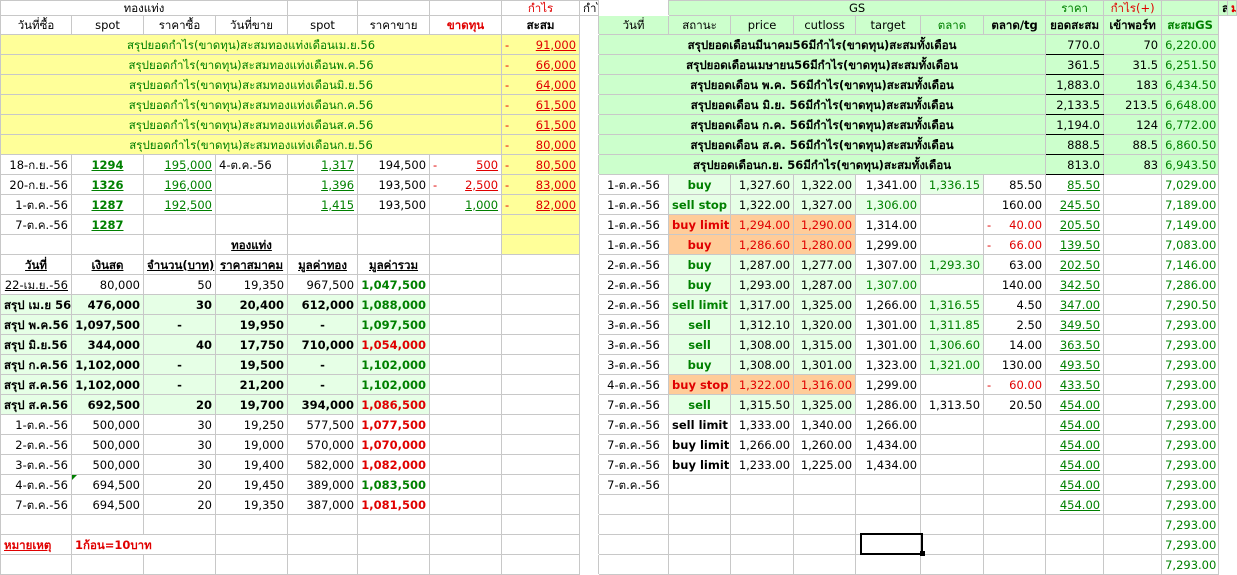  What do you see at coordinates (323, 25) in the screenshot?
I see `header-spot: spot` at bounding box center [323, 25].